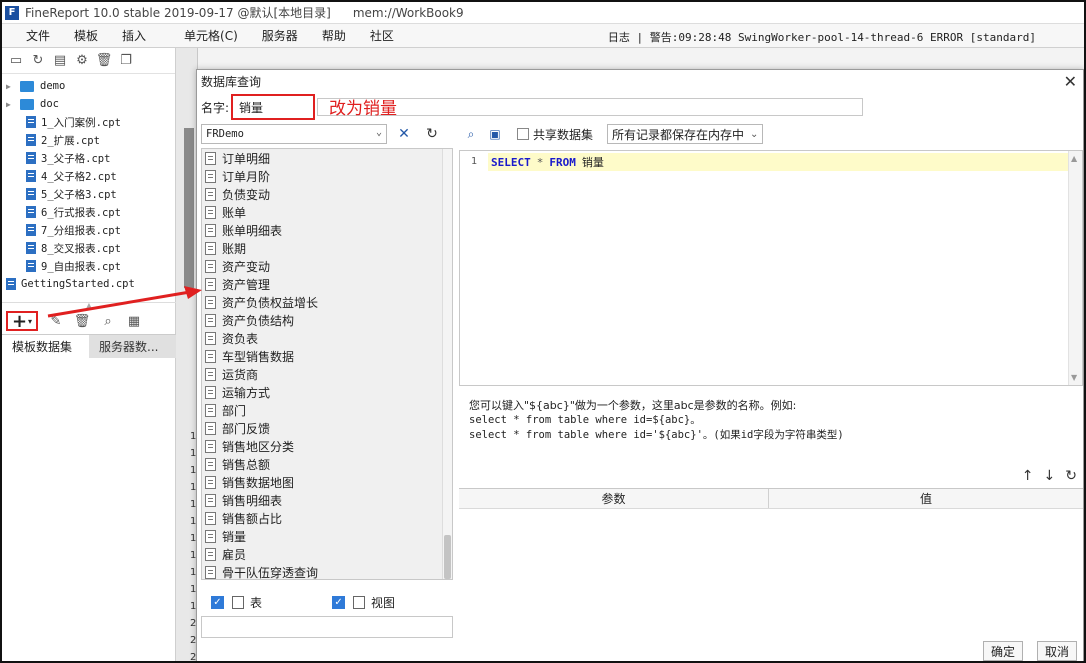 This screenshot has height=663, width=1086. What do you see at coordinates (614, 498) in the screenshot?
I see `param-column-header: 参数` at bounding box center [614, 498].